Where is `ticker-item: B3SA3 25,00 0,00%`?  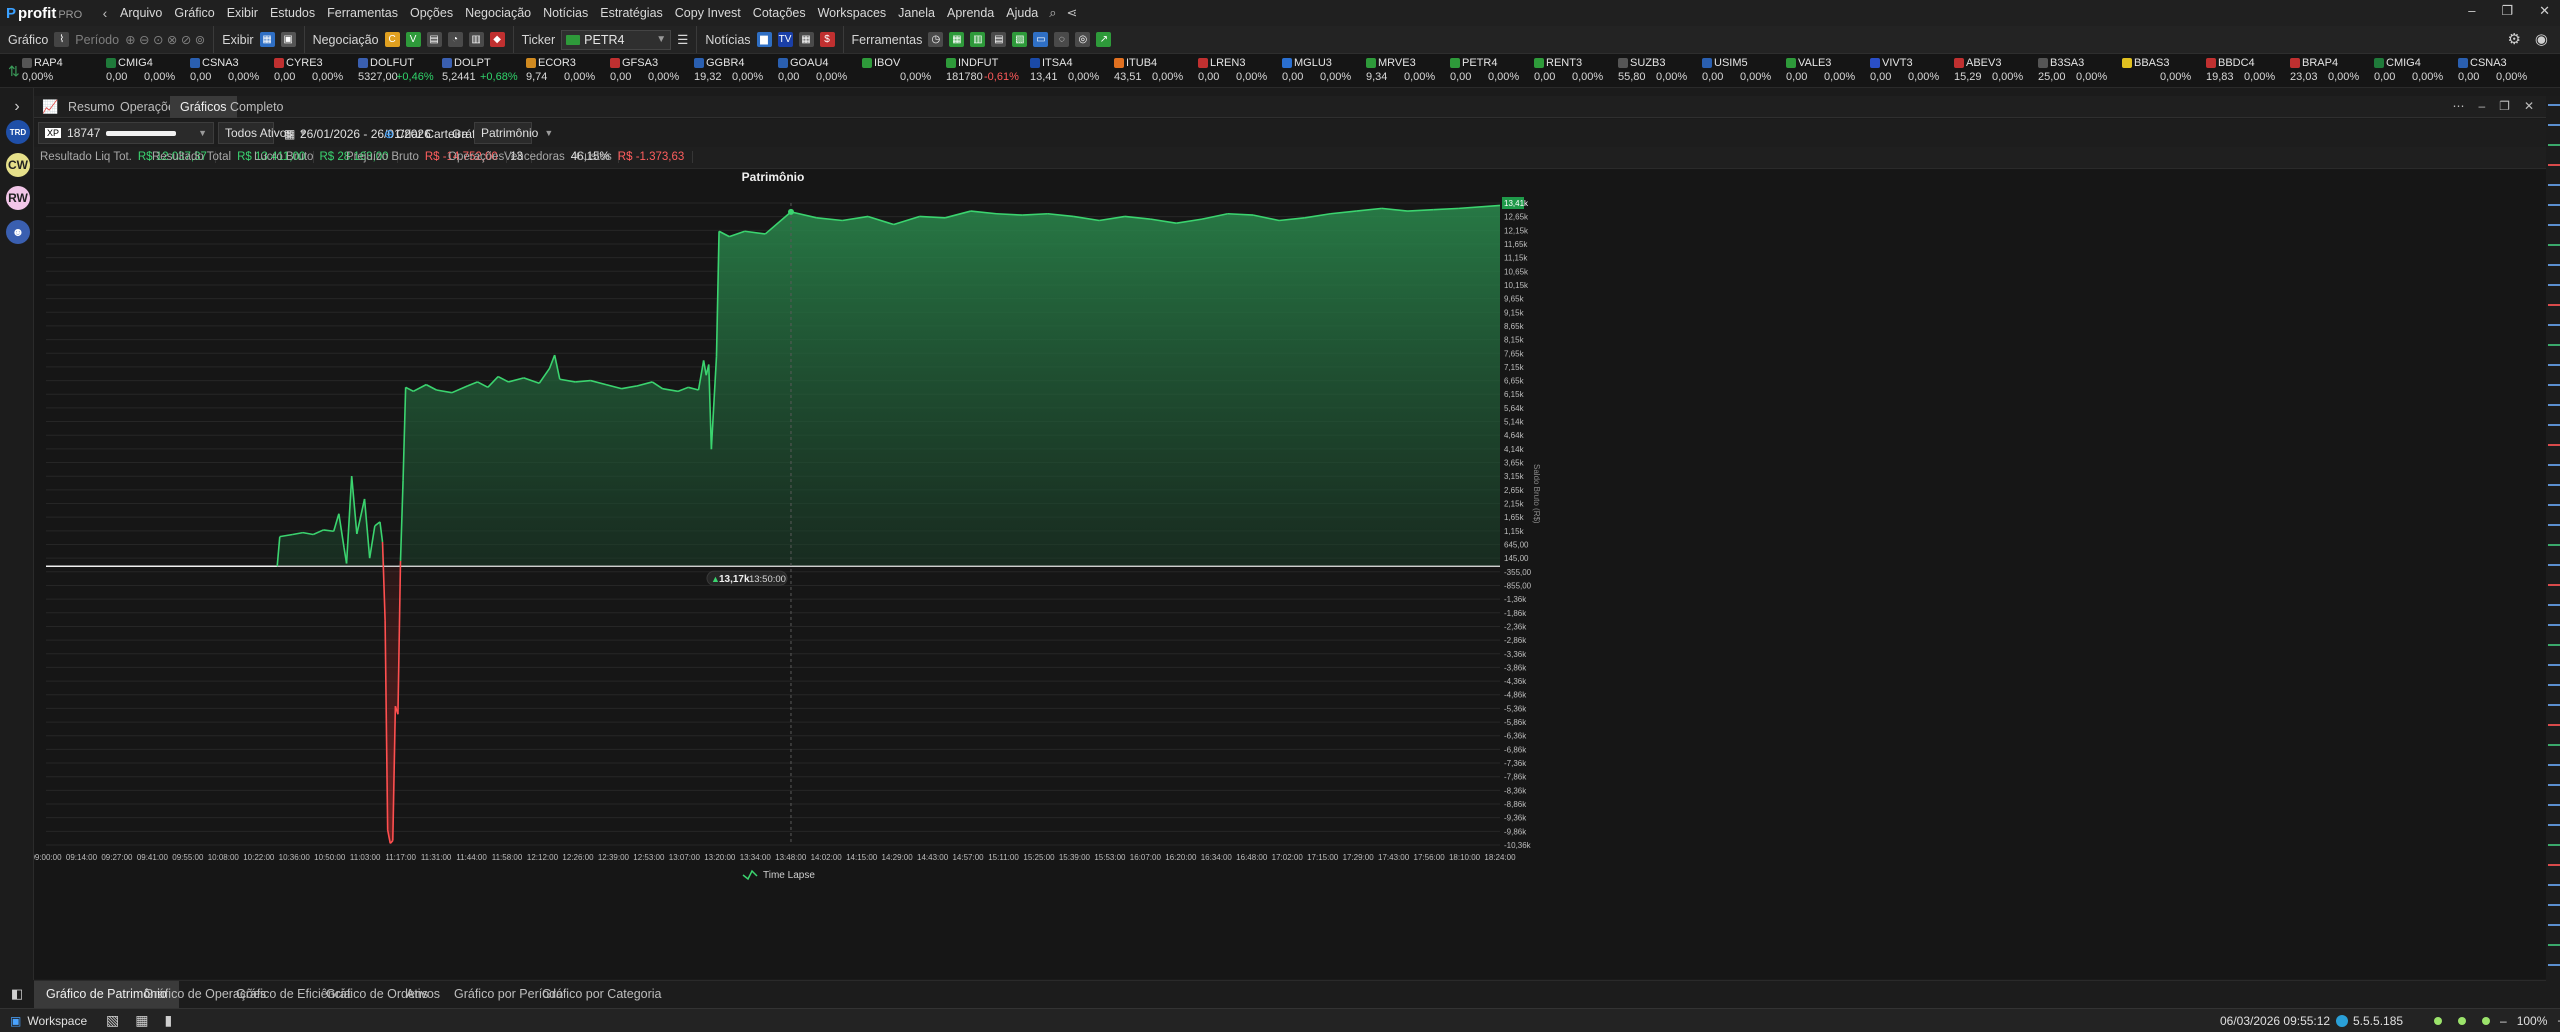 ticker-item: B3SA3 25,00 0,00% is located at coordinates (2078, 71).